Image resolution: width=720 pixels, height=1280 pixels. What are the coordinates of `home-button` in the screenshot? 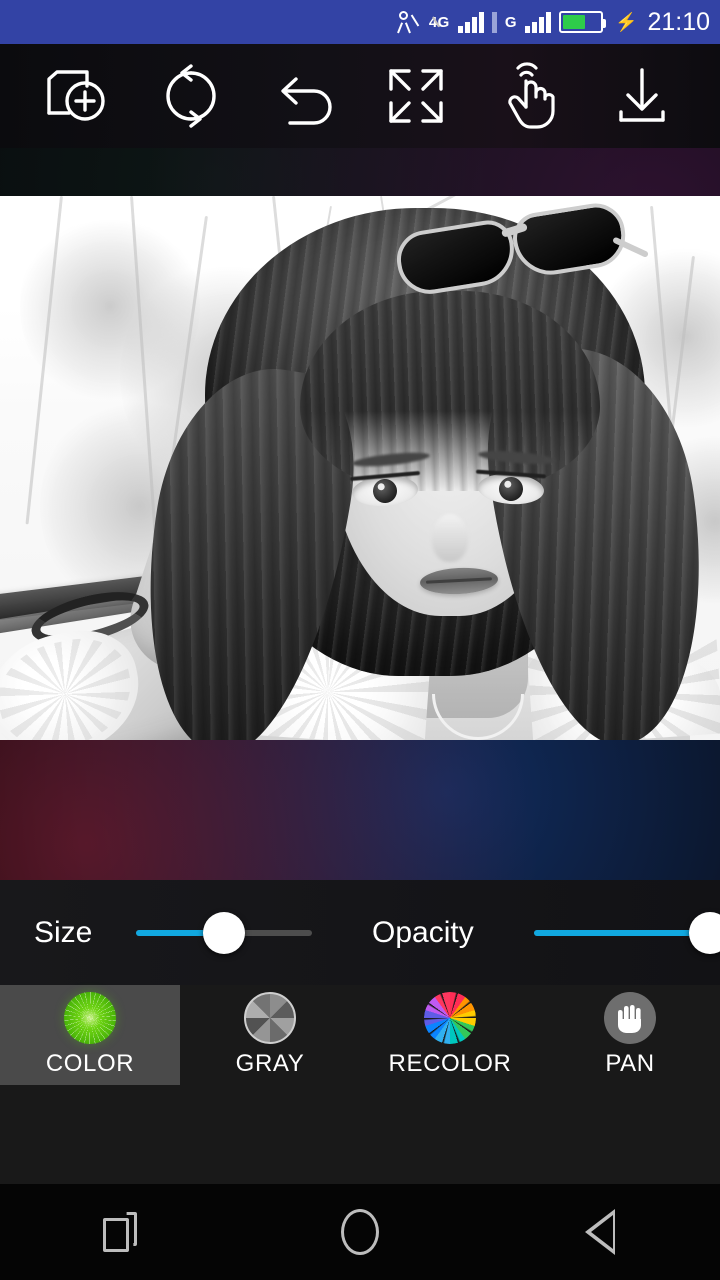 It's located at (360, 1232).